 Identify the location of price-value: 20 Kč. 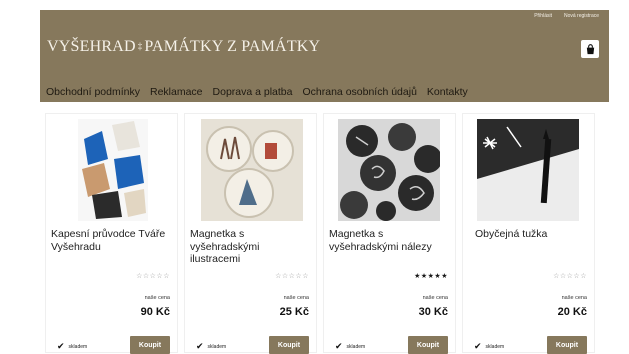
(572, 312).